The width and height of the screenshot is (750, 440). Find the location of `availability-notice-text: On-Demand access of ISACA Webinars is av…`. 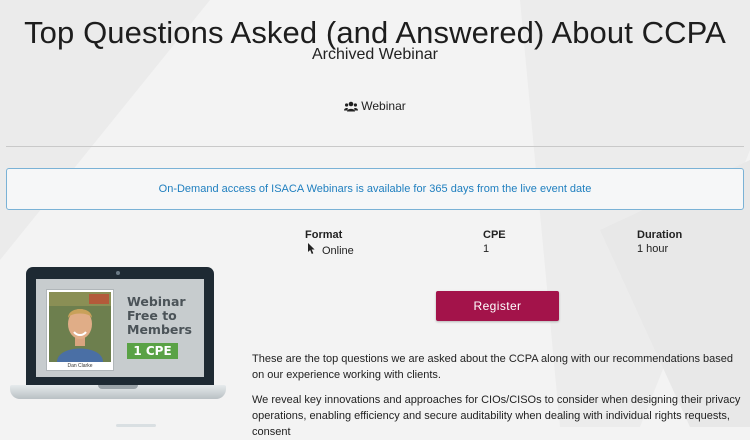

availability-notice-text: On-Demand access of ISACA Webinars is av… is located at coordinates (375, 189).